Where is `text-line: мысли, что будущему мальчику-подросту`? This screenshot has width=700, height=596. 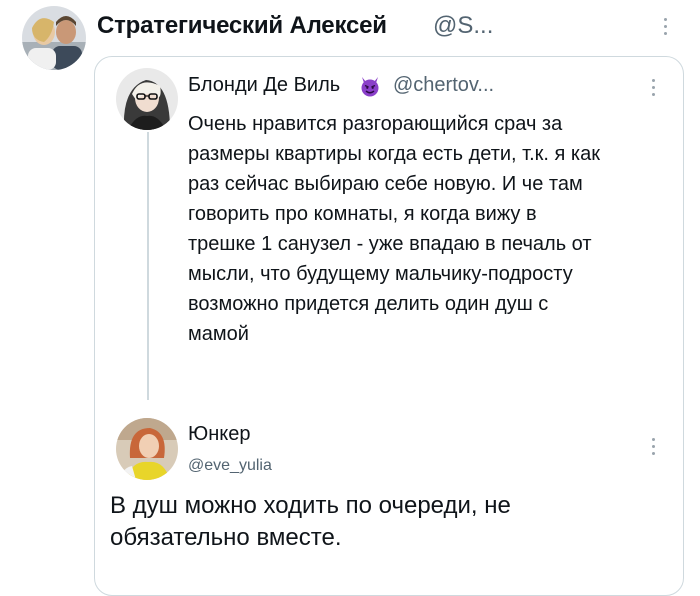 text-line: мысли, что будущему мальчику-подросту is located at coordinates (380, 274).